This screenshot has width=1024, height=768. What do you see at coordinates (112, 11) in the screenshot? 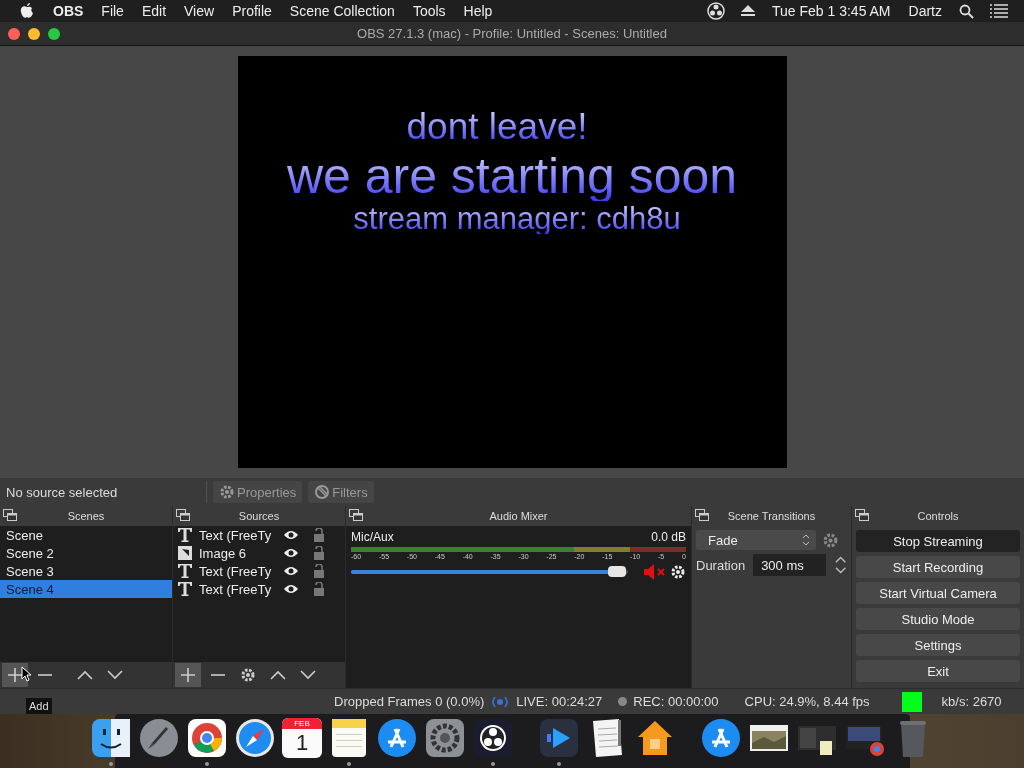
I see `menu-item: File` at bounding box center [112, 11].